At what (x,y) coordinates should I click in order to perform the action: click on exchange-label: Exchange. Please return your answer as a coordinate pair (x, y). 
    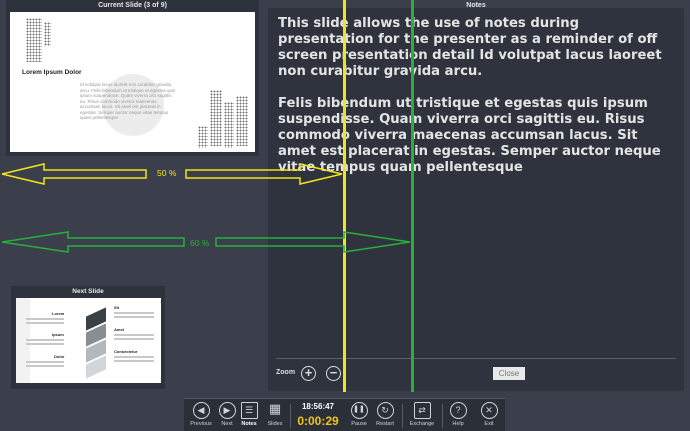
    Looking at the image, I should click on (422, 424).